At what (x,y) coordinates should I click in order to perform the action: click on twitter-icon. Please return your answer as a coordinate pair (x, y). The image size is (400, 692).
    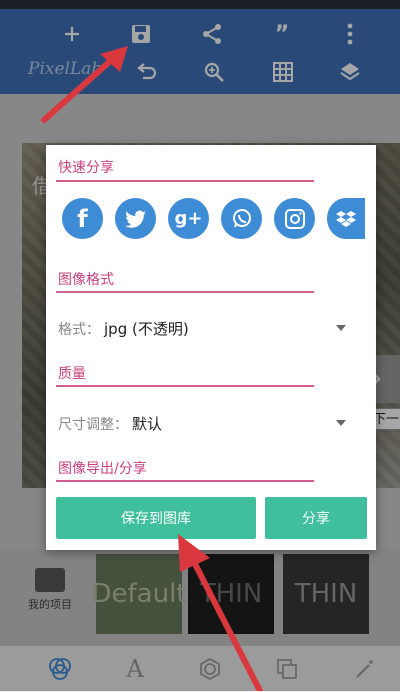
    Looking at the image, I should click on (135, 218).